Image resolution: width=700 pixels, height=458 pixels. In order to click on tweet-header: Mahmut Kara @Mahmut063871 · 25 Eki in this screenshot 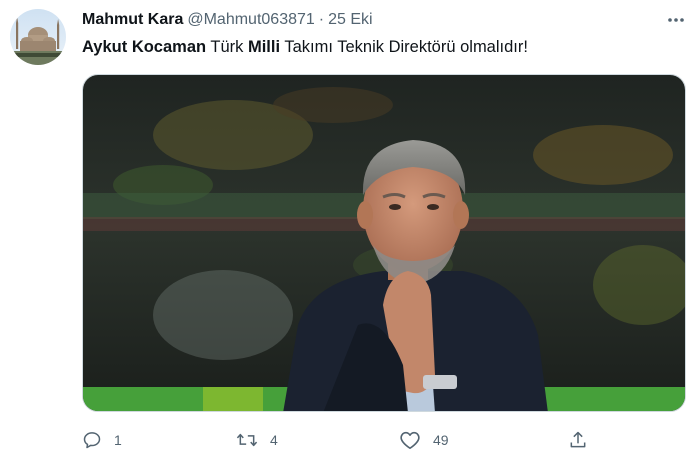, I will do `click(391, 21)`.